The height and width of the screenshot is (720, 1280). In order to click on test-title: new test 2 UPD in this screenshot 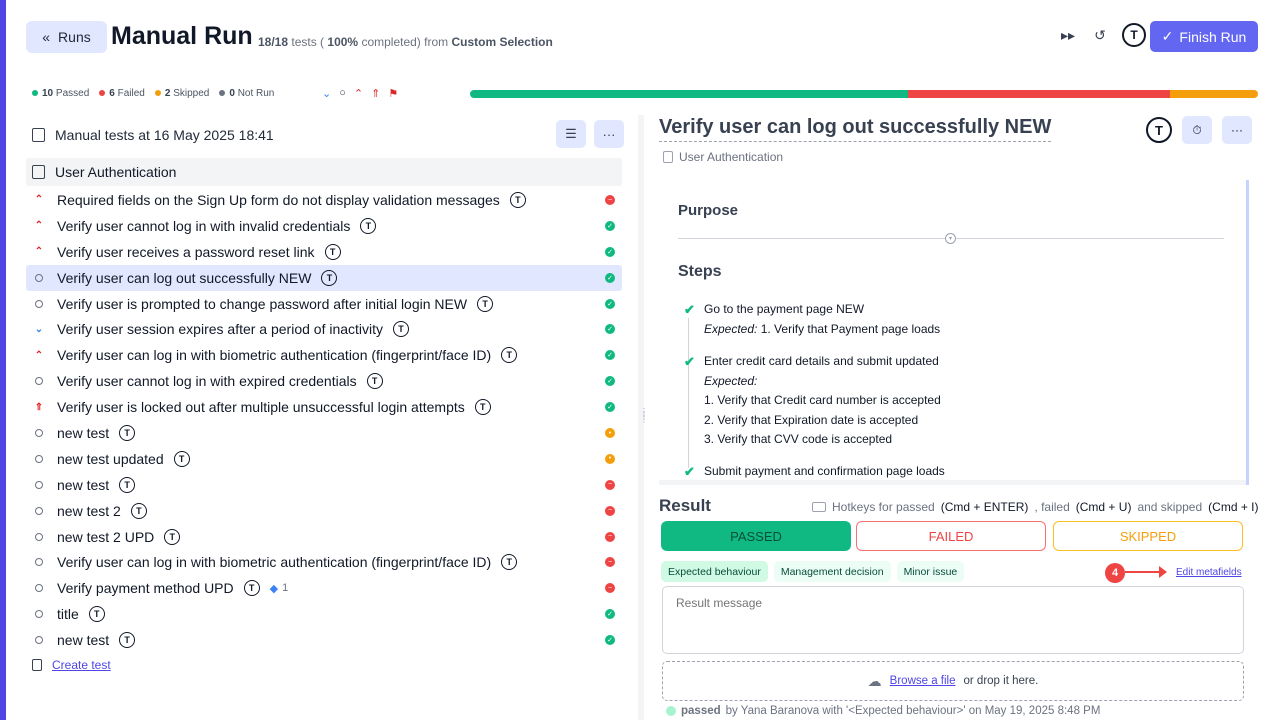, I will do `click(106, 536)`.